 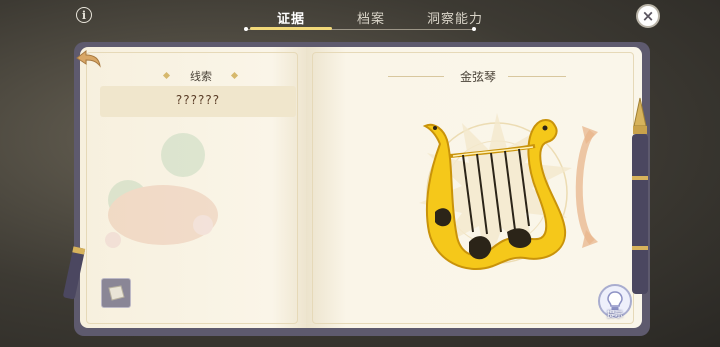 What do you see at coordinates (416, 76) in the screenshot?
I see `title-rule-left` at bounding box center [416, 76].